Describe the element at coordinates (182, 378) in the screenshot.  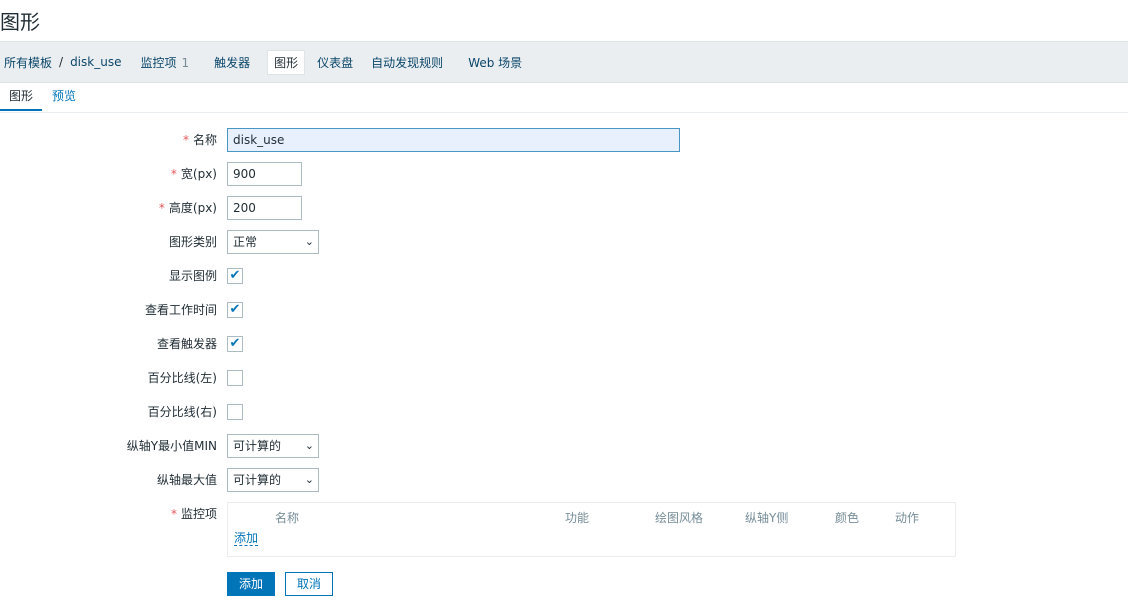
I see `percentile-left-label: 百分比线(左)` at that location.